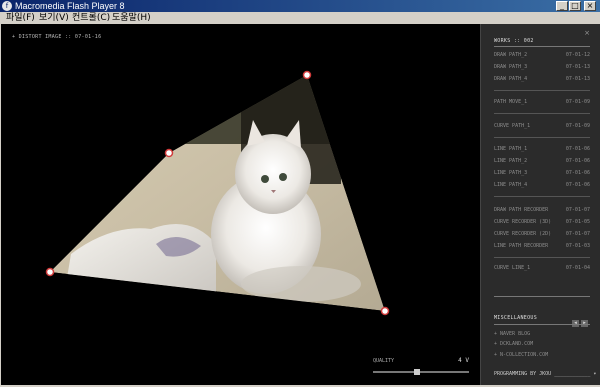 This screenshot has height=387, width=600. What do you see at coordinates (542, 126) in the screenshot?
I see `work-item: CURVE PATH_1 07-01-09` at bounding box center [542, 126].